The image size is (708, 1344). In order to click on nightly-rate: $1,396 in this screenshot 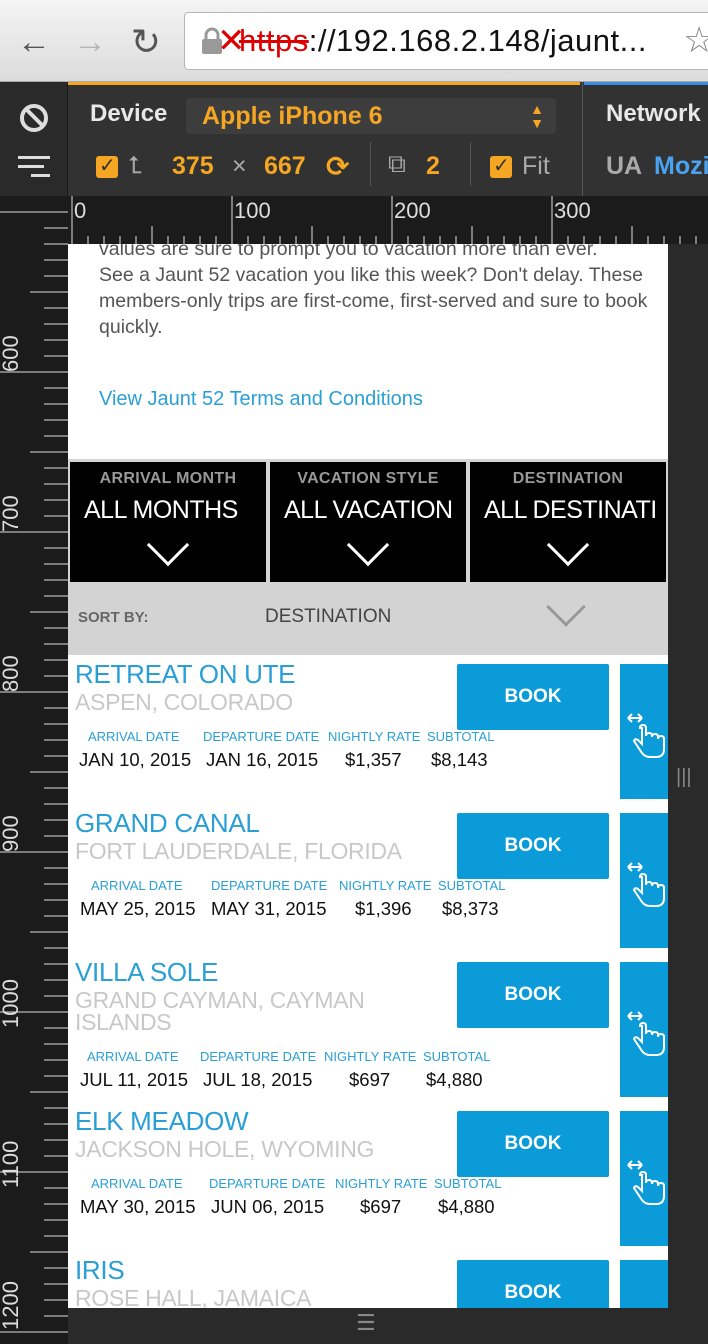, I will do `click(383, 908)`.